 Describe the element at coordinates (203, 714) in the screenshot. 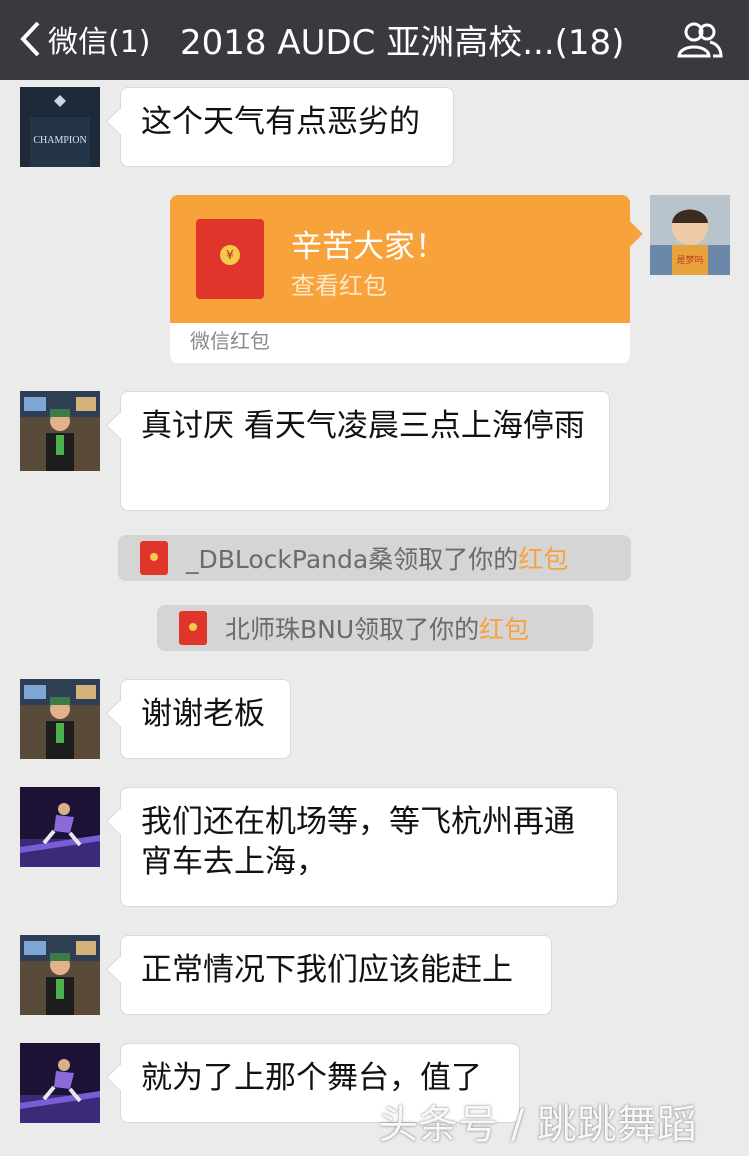

I see `message-text-3: 谢谢老板` at that location.